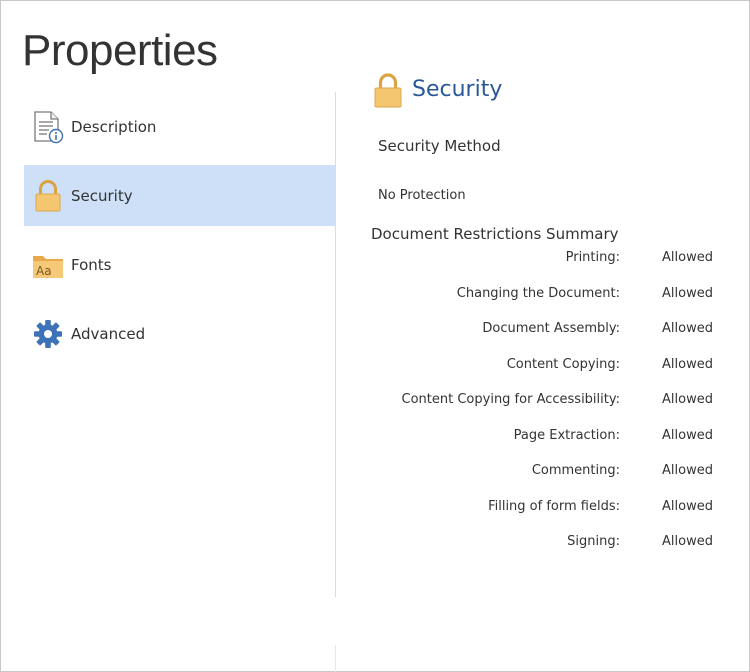 The image size is (750, 672). Describe the element at coordinates (48, 333) in the screenshot. I see `gear-icon` at that location.